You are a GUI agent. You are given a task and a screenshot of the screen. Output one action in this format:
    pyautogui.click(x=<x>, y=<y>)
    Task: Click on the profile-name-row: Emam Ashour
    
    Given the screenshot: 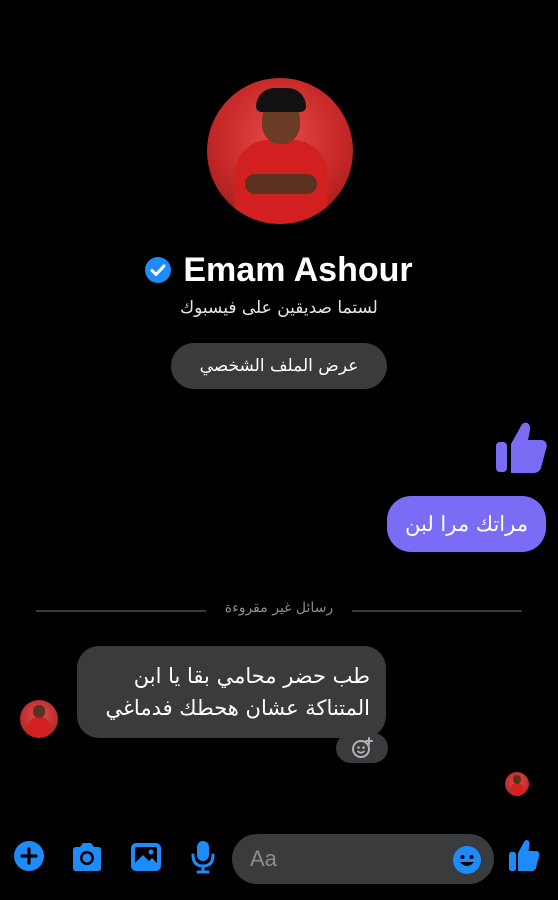 What is the action you would take?
    pyautogui.click(x=279, y=270)
    